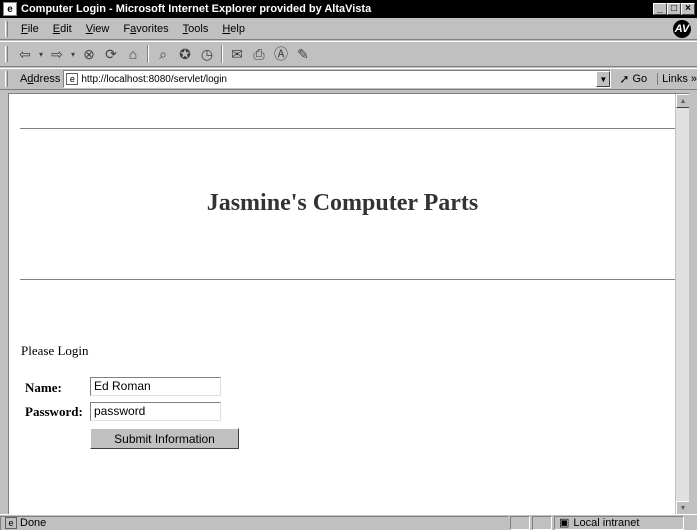 Image resolution: width=697 pixels, height=530 pixels. Describe the element at coordinates (342, 203) in the screenshot. I see `page-heading: Jasmine's Computer Parts` at that location.